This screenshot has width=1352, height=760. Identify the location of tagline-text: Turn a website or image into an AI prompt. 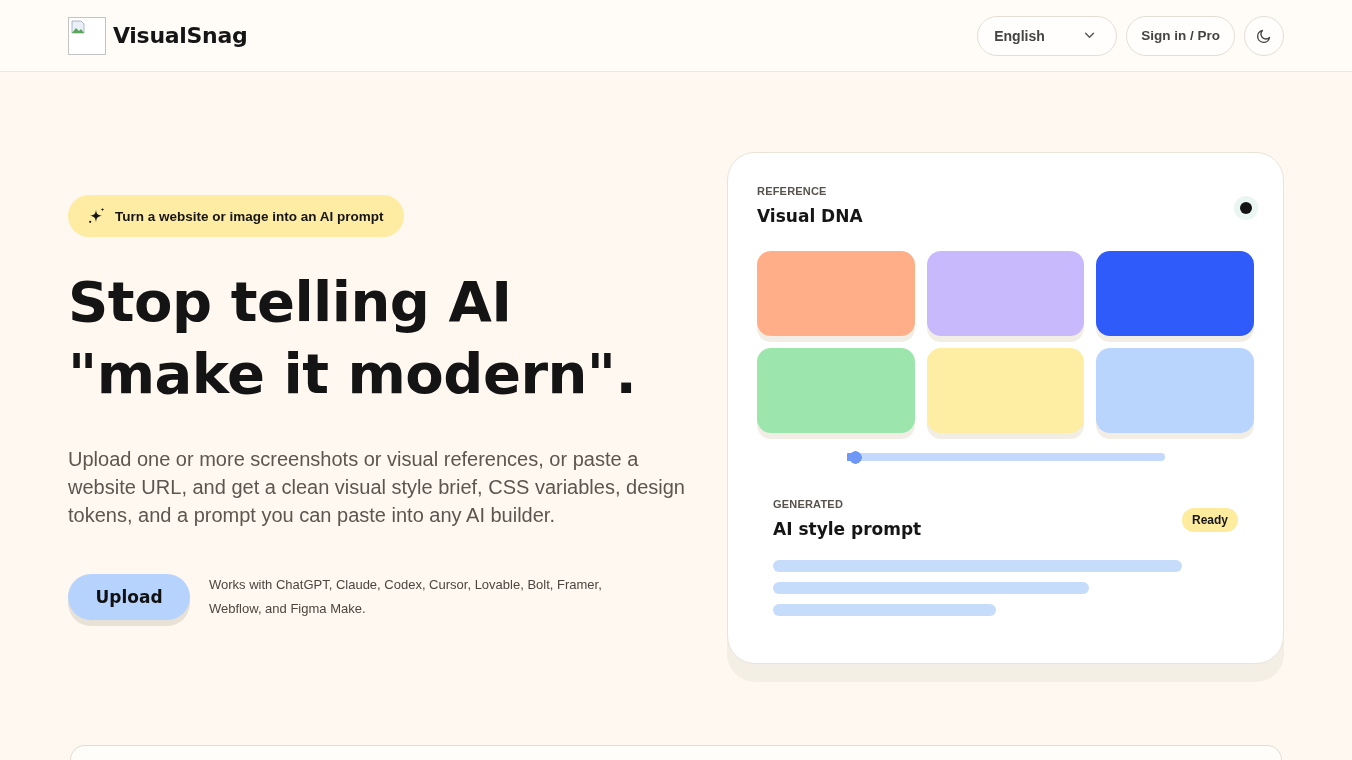
(249, 216).